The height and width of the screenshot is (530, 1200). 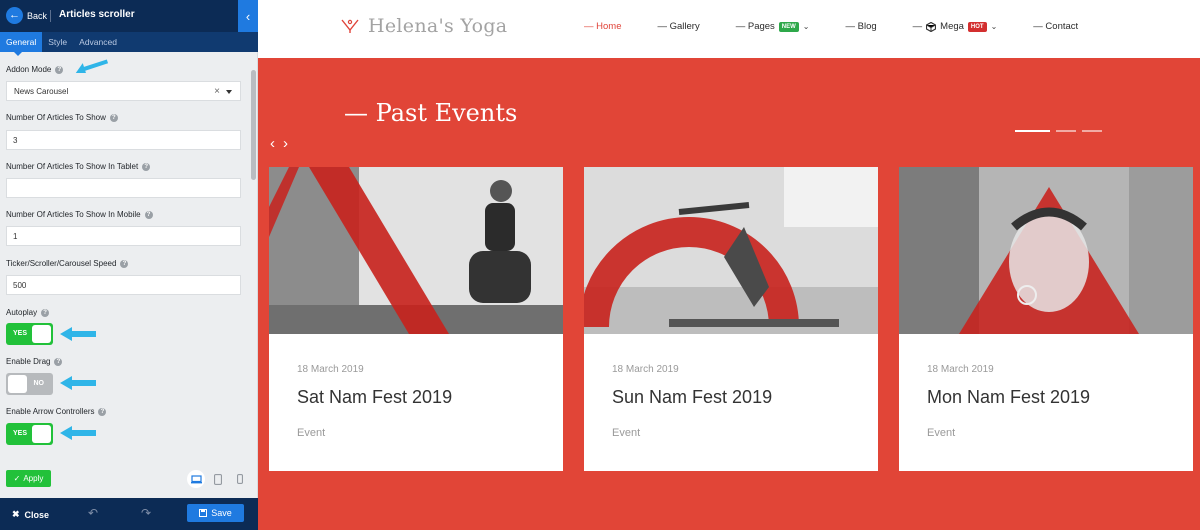 What do you see at coordinates (129, 44) in the screenshot?
I see `panel-tabs: General Style Advanced` at bounding box center [129, 44].